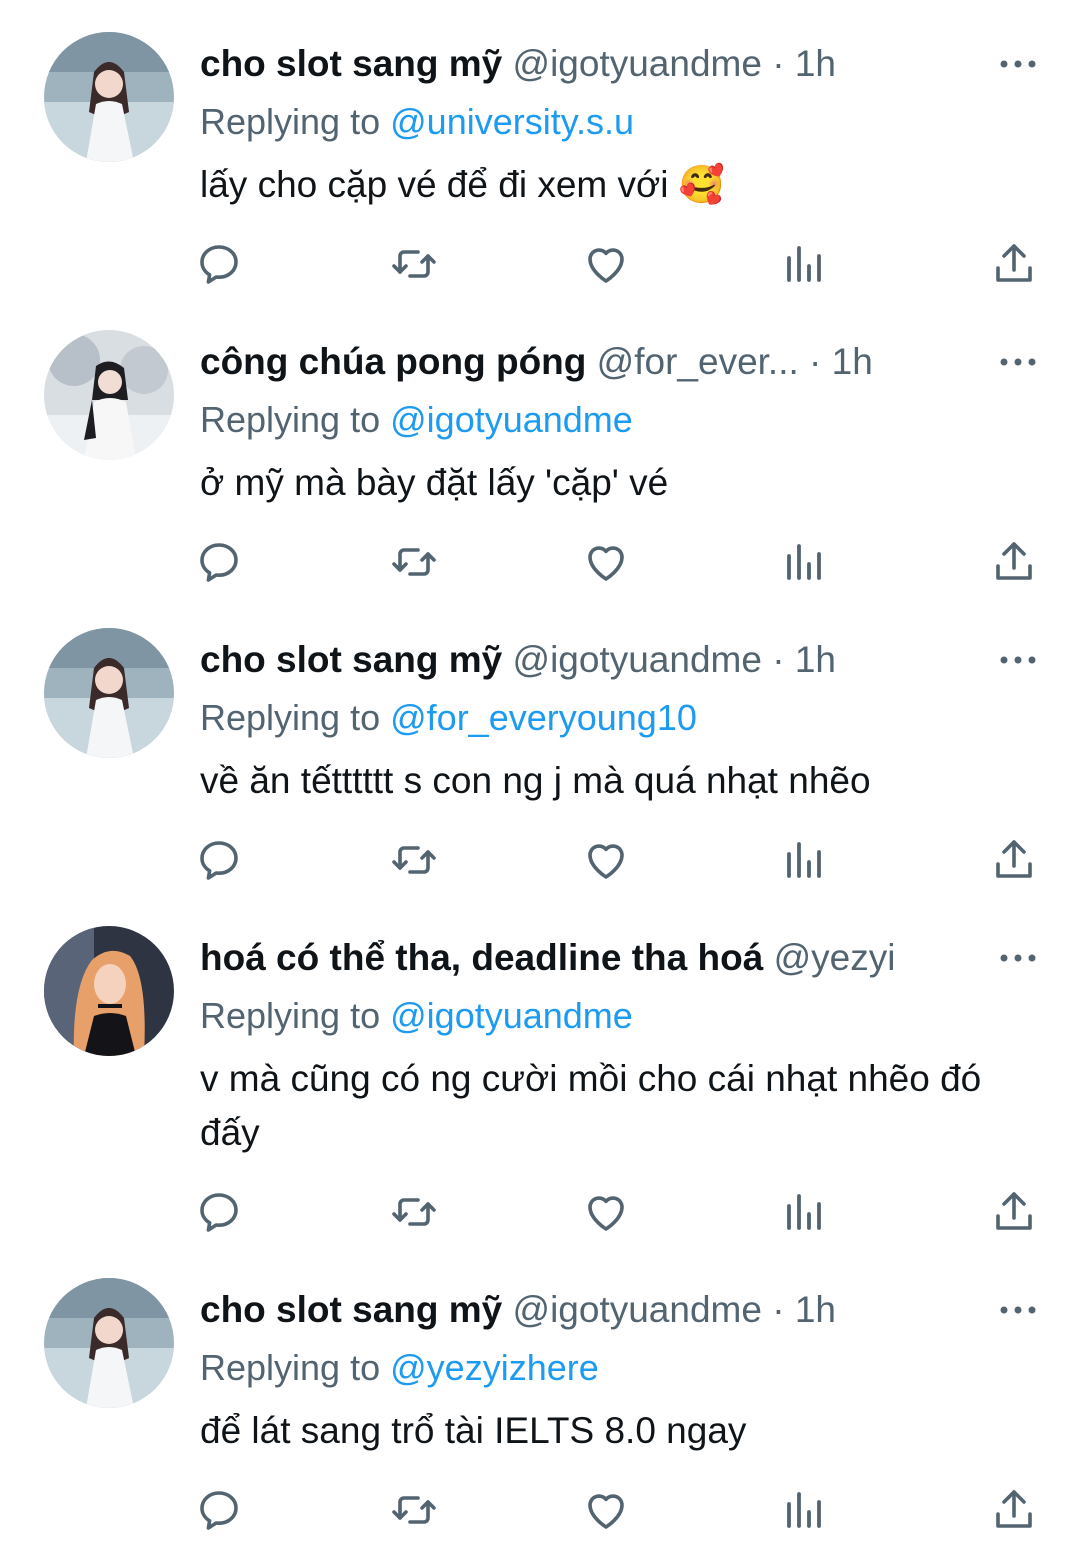  What do you see at coordinates (481, 957) in the screenshot?
I see `display-name: hoá có thể tha, deadline tha hoá` at bounding box center [481, 957].